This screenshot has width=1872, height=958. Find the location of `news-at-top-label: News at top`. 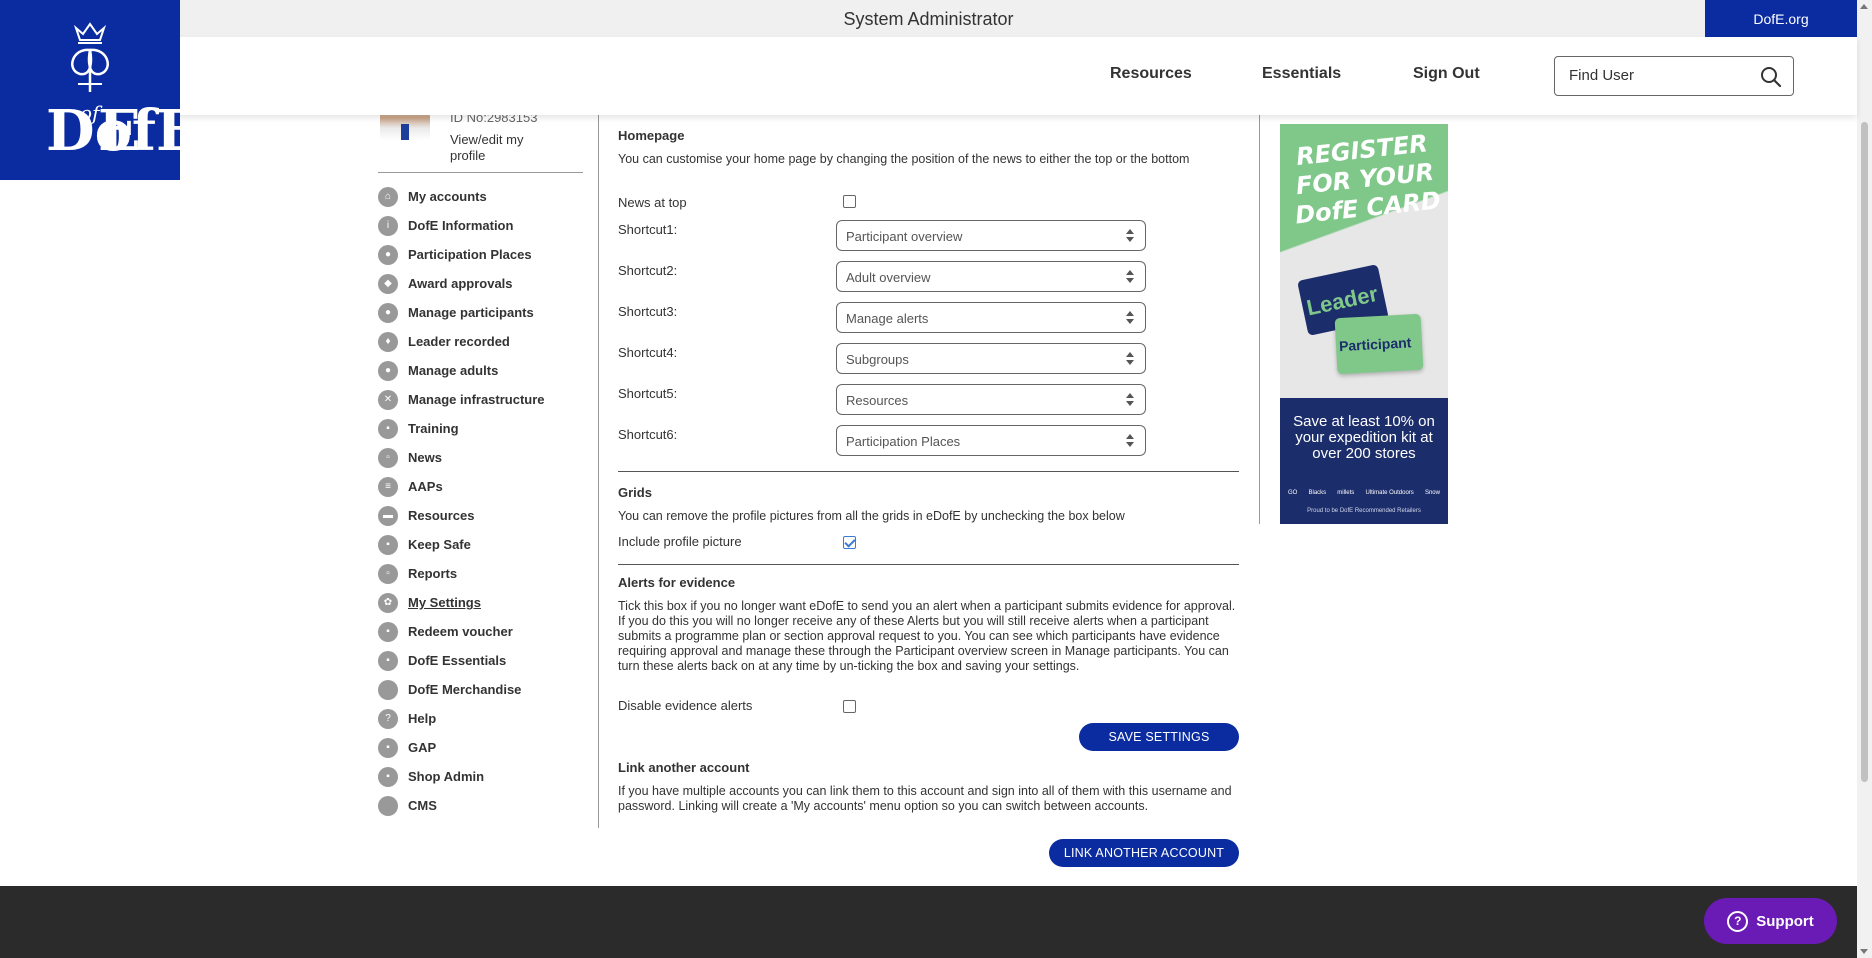

news-at-top-label: News at top is located at coordinates (652, 202).